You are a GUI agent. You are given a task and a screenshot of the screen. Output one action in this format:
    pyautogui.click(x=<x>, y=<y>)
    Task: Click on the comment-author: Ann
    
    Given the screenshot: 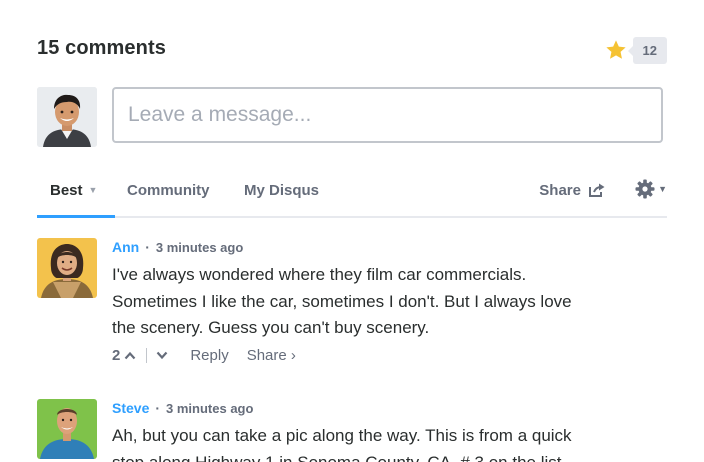 What is the action you would take?
    pyautogui.click(x=125, y=247)
    